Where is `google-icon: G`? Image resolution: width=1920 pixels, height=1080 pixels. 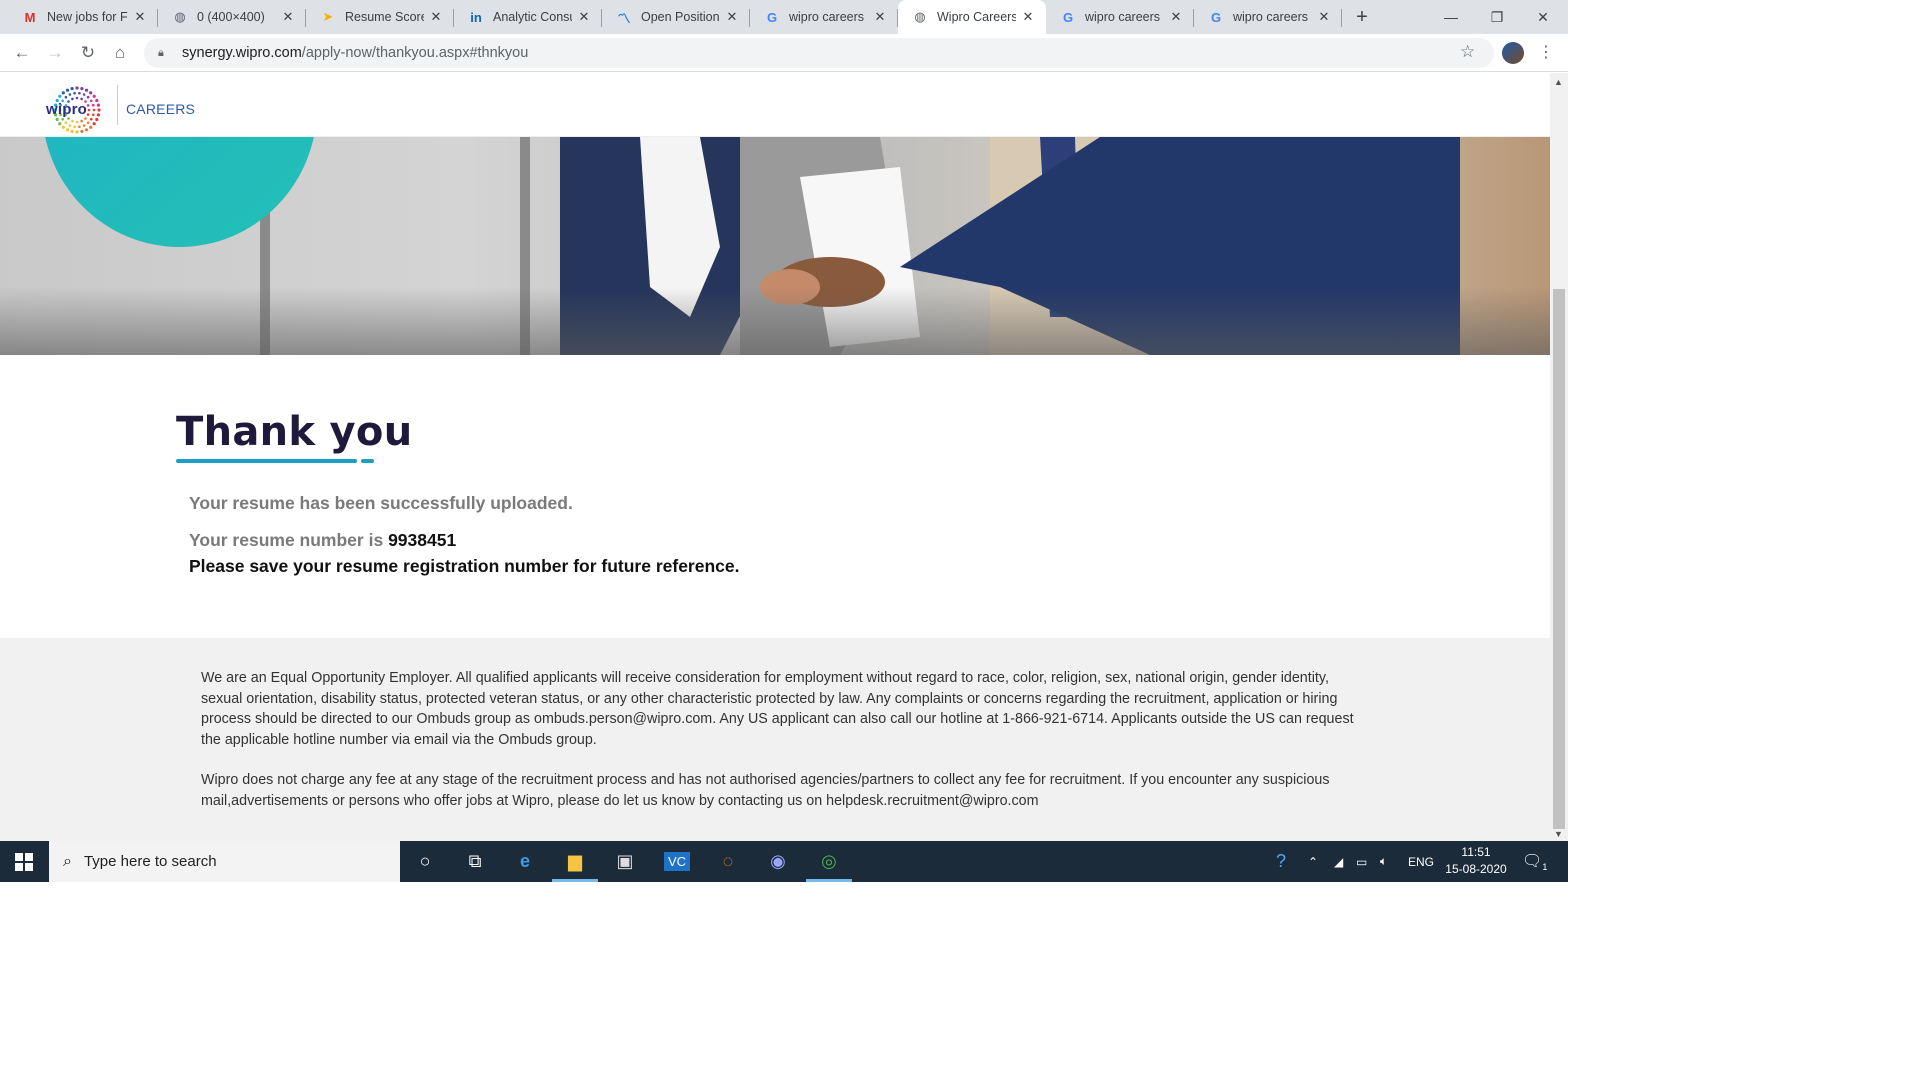 google-icon: G is located at coordinates (772, 17).